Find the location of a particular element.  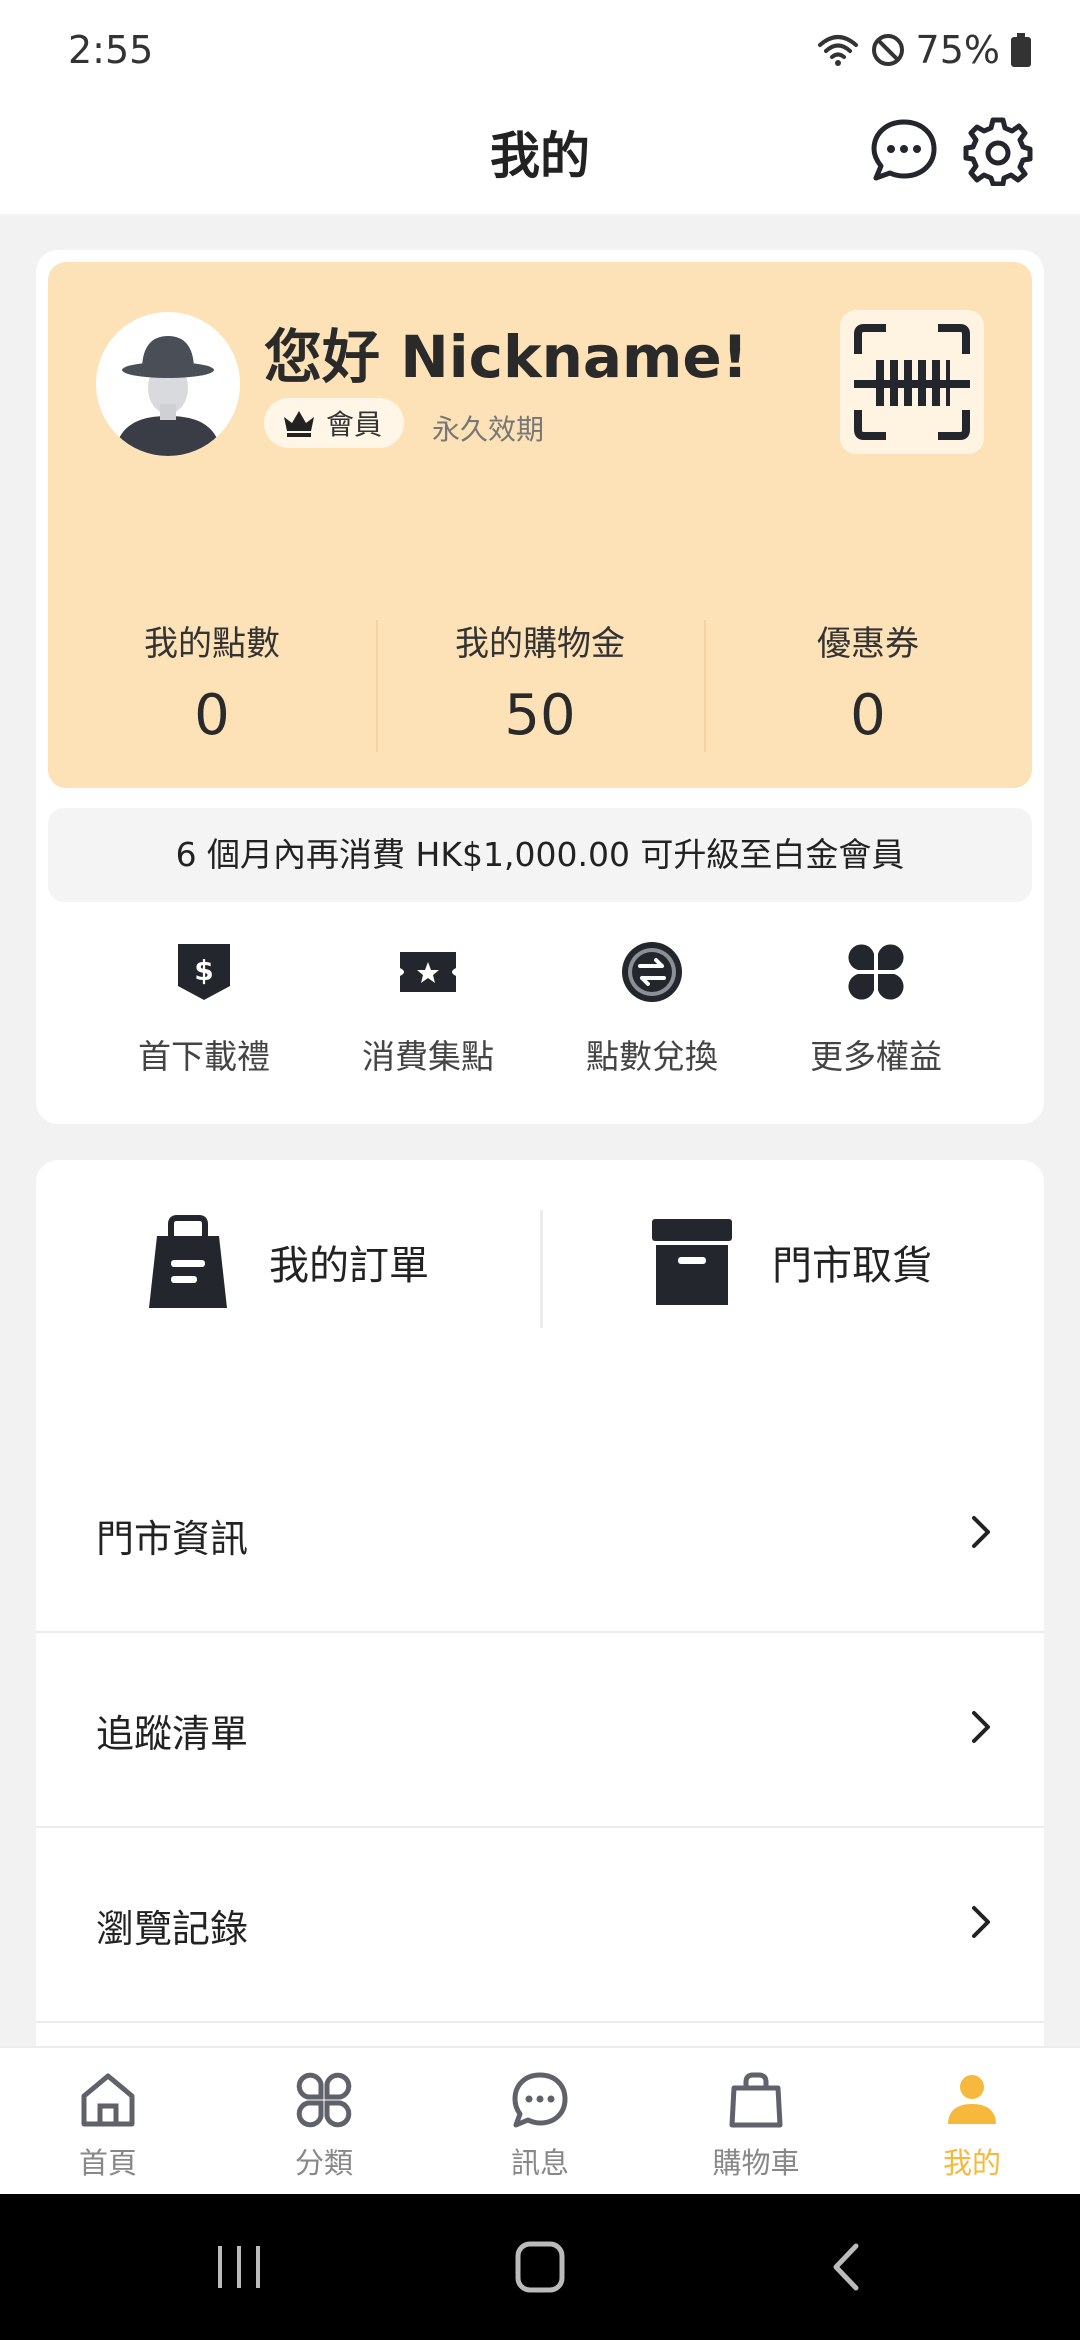

tab-label: 購物車 is located at coordinates (756, 2163).